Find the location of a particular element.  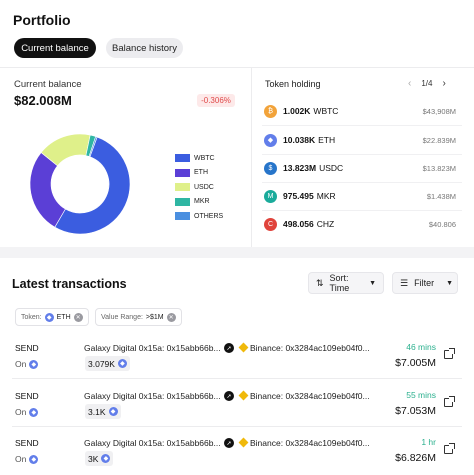

tx-amount: 3.079K ◆ is located at coordinates (107, 363).